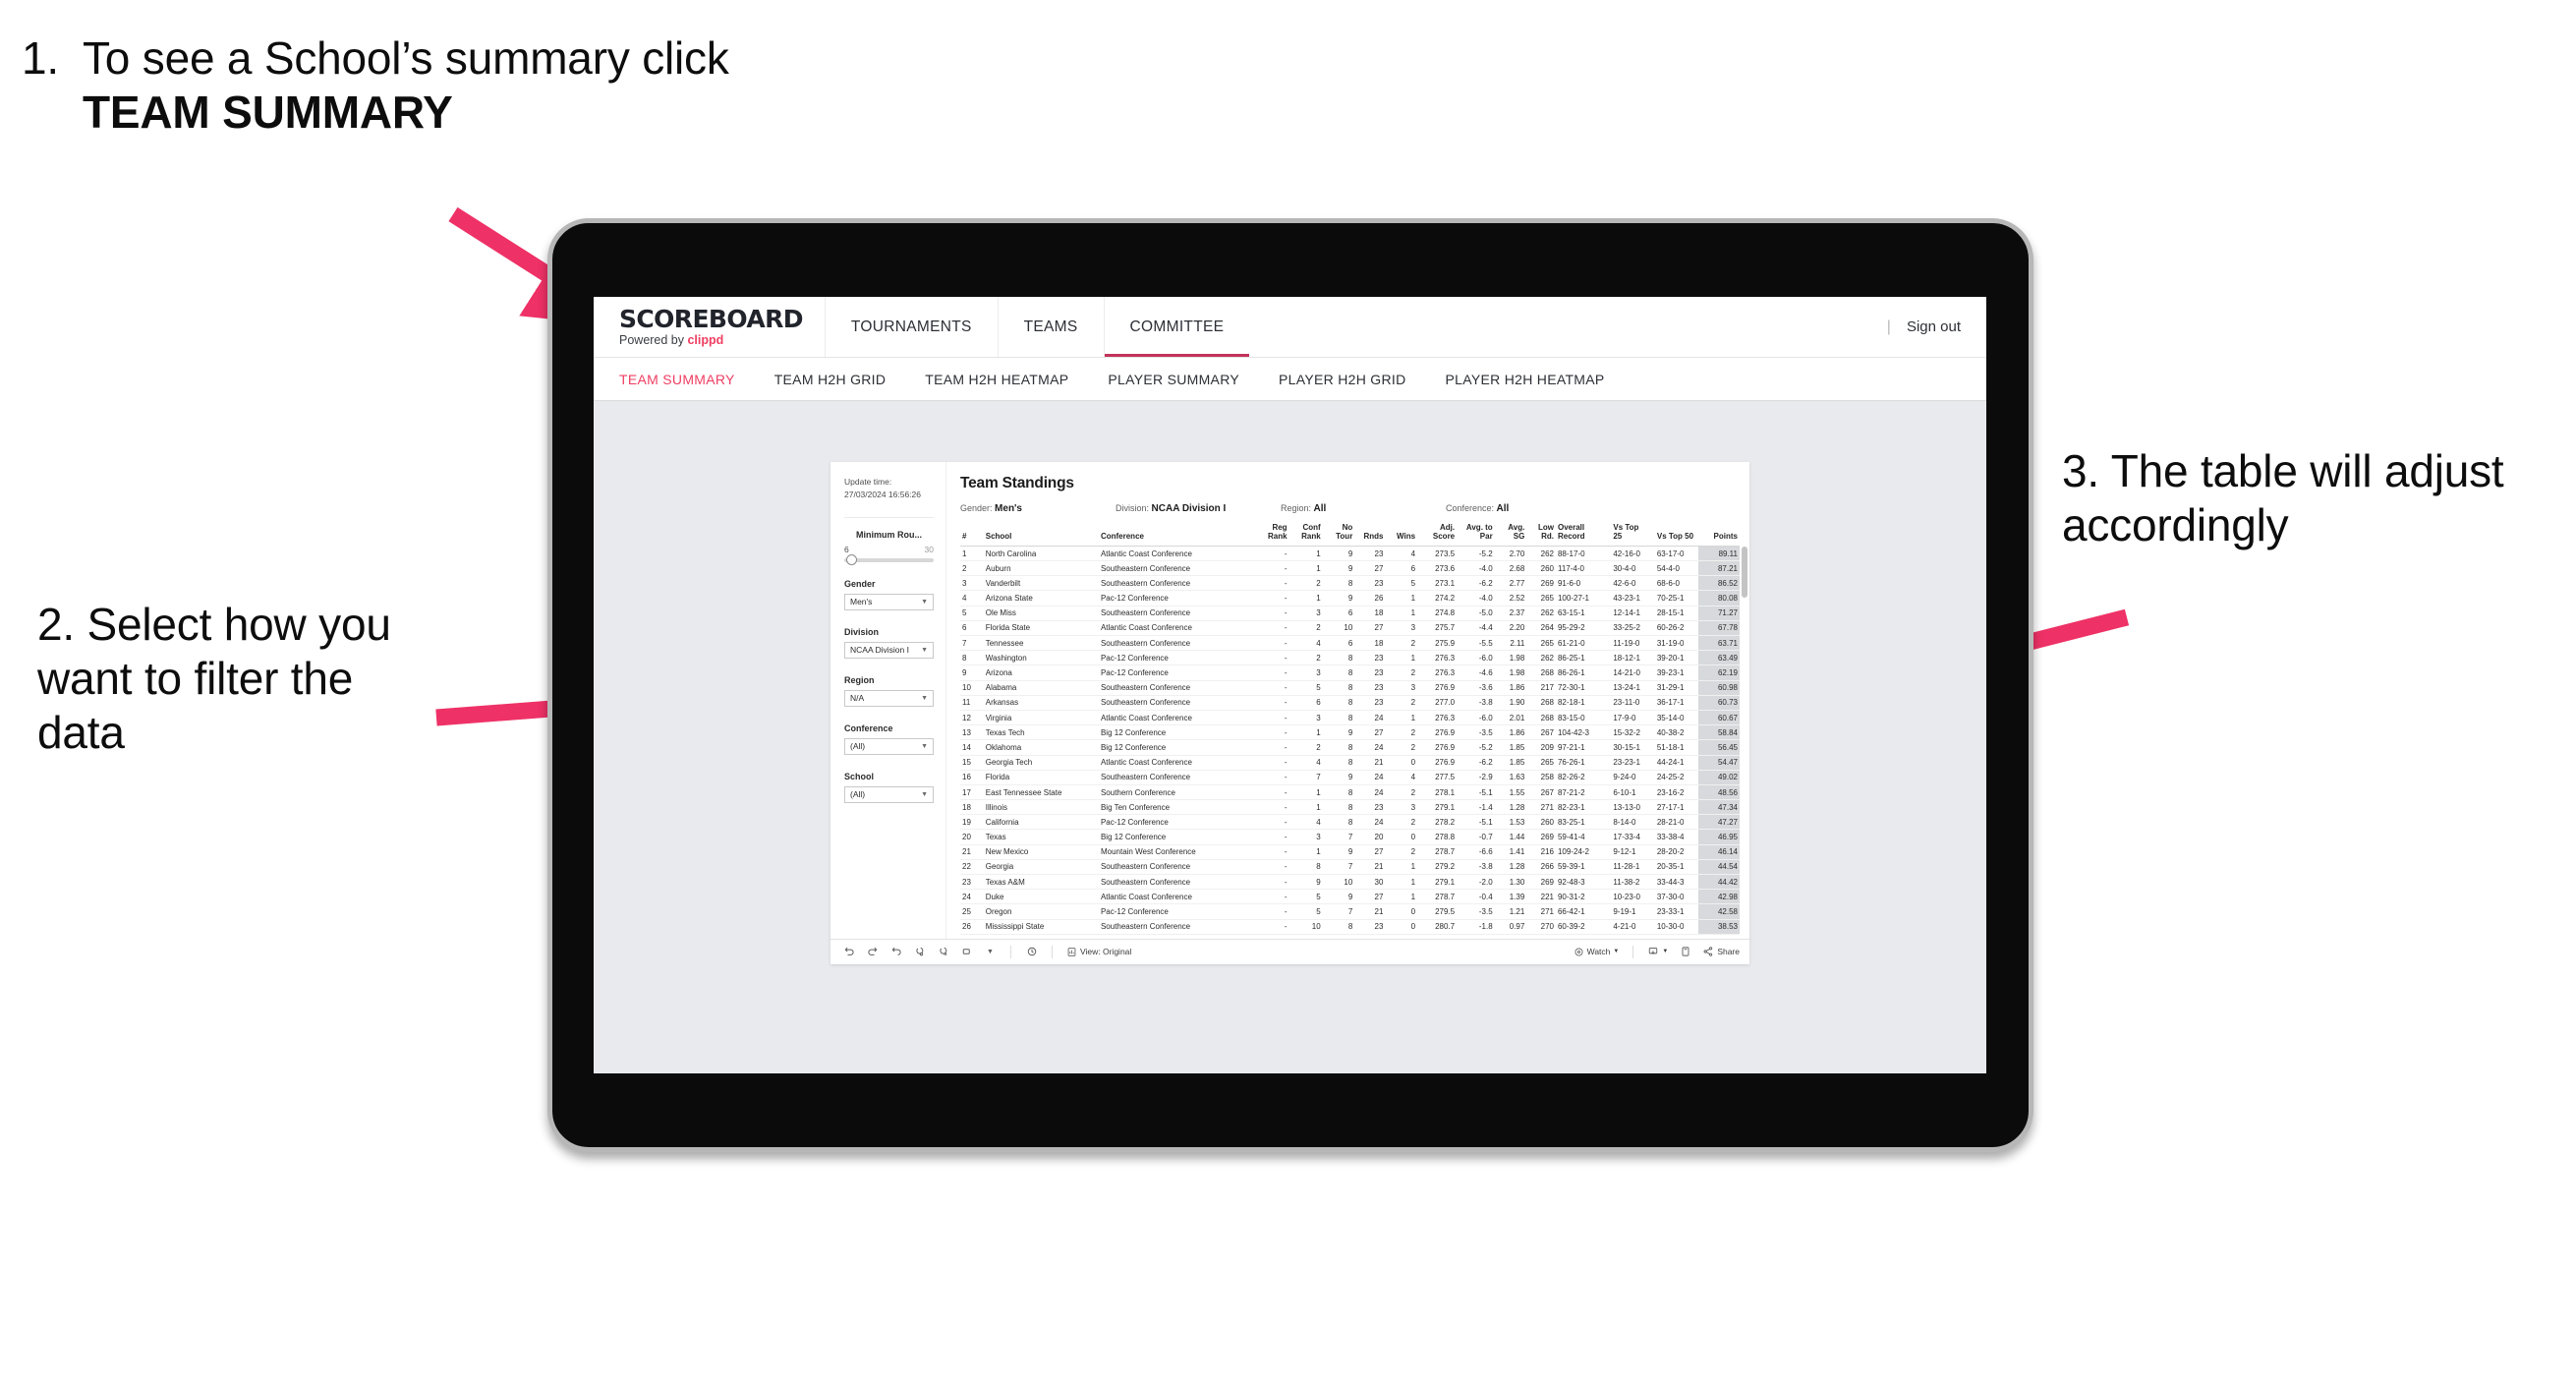 The width and height of the screenshot is (2576, 1386). What do you see at coordinates (1199, 509) in the screenshot?
I see `meta-division: Division: NCAA Division I` at bounding box center [1199, 509].